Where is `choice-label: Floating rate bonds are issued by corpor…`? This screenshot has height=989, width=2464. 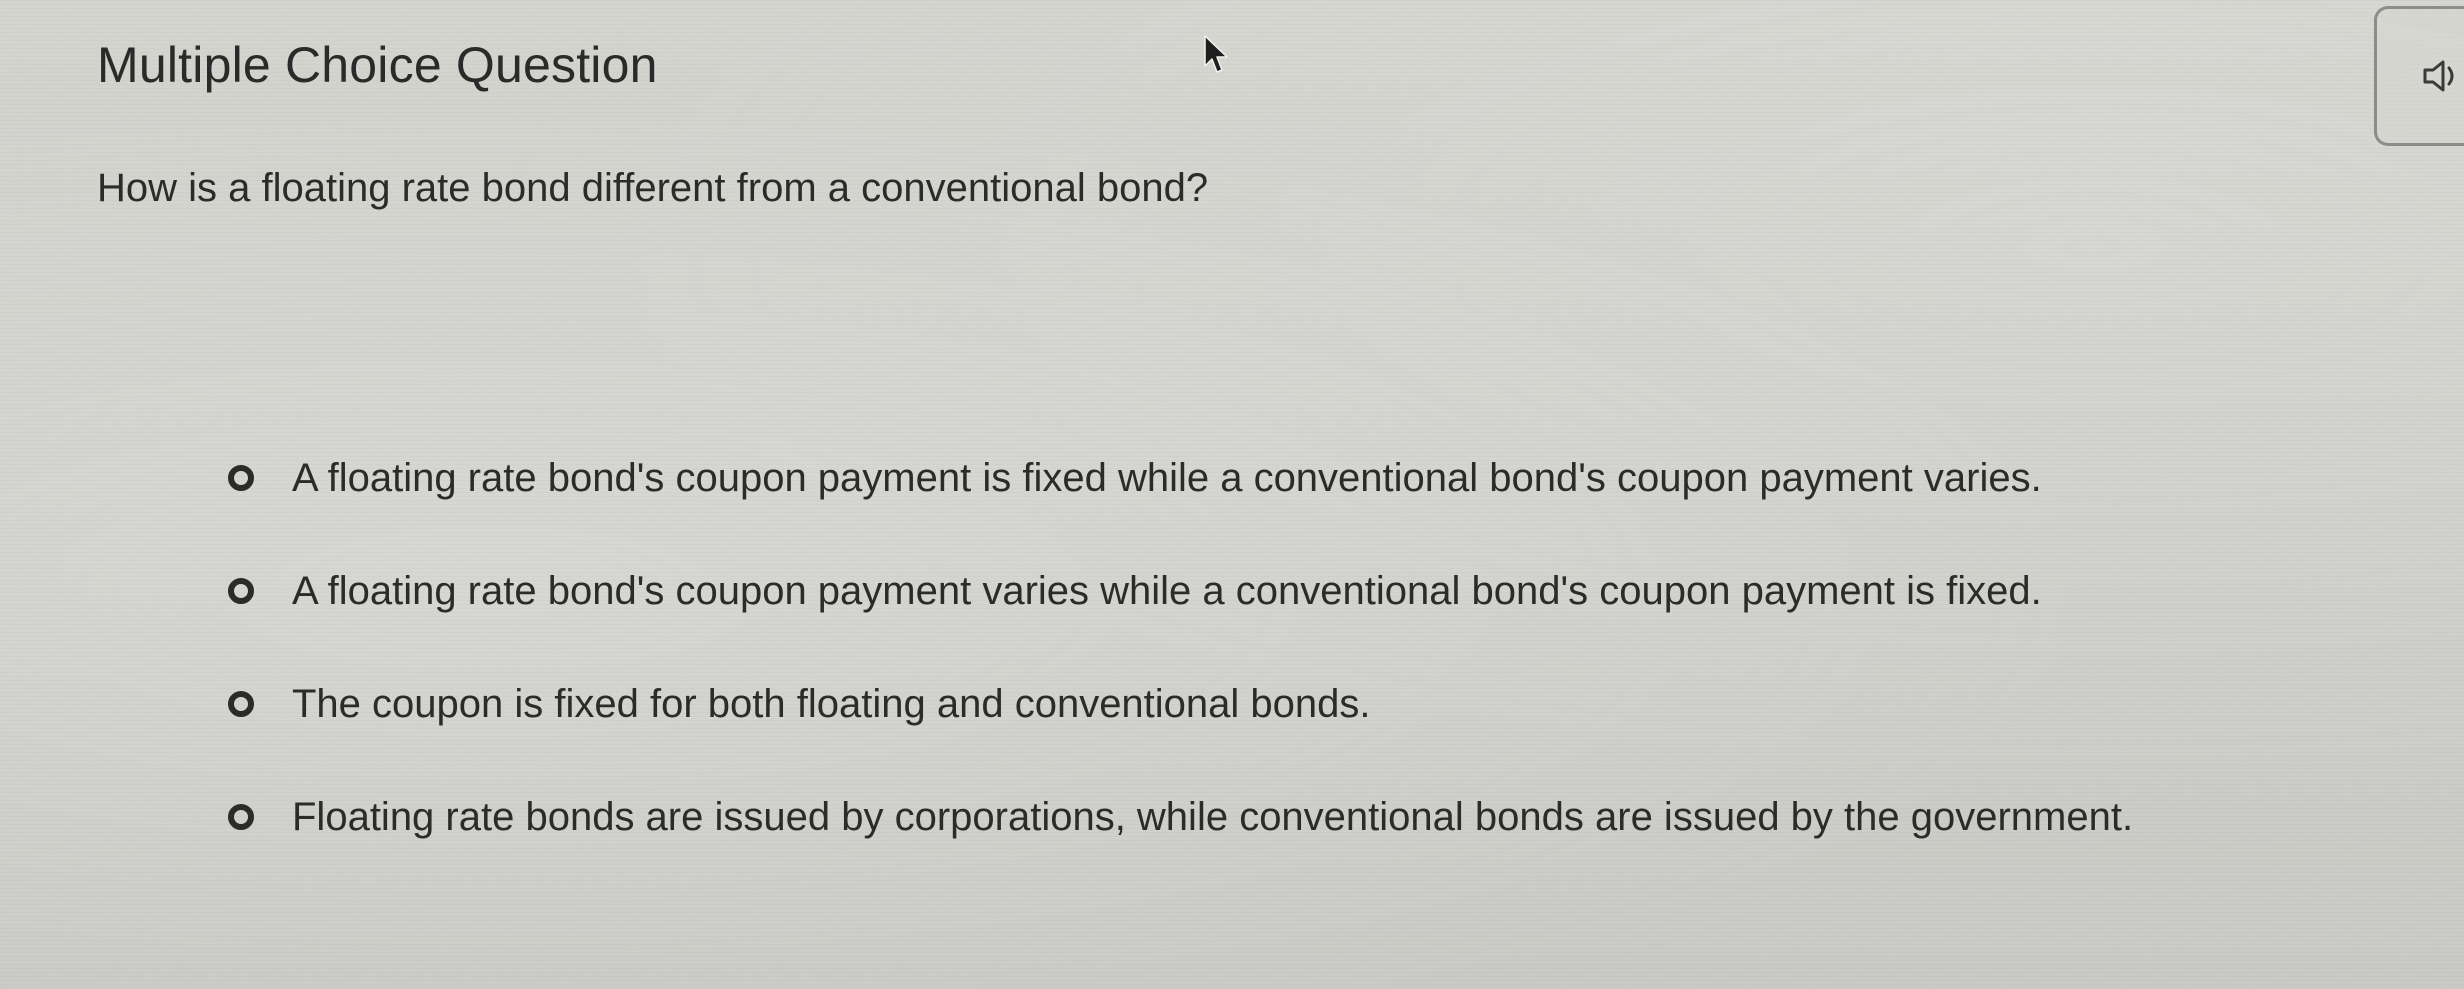
choice-label: Floating rate bonds are issued by corpor… is located at coordinates (1213, 816).